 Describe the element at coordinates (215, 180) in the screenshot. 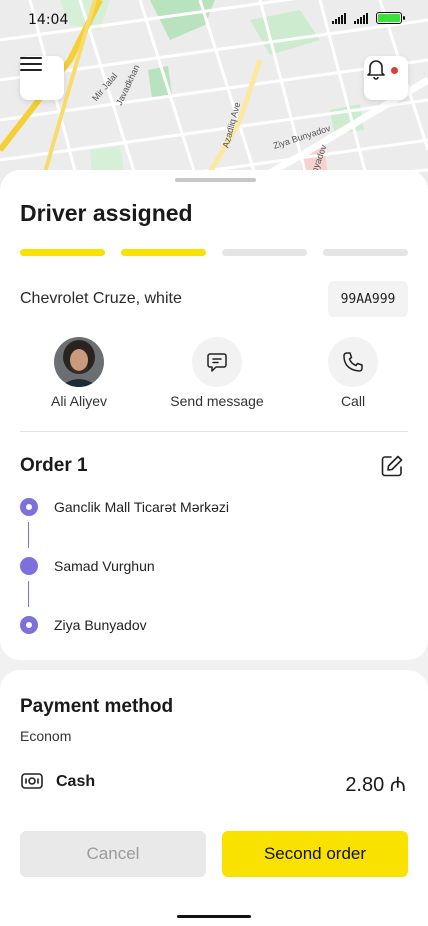

I see `drag-handle` at that location.